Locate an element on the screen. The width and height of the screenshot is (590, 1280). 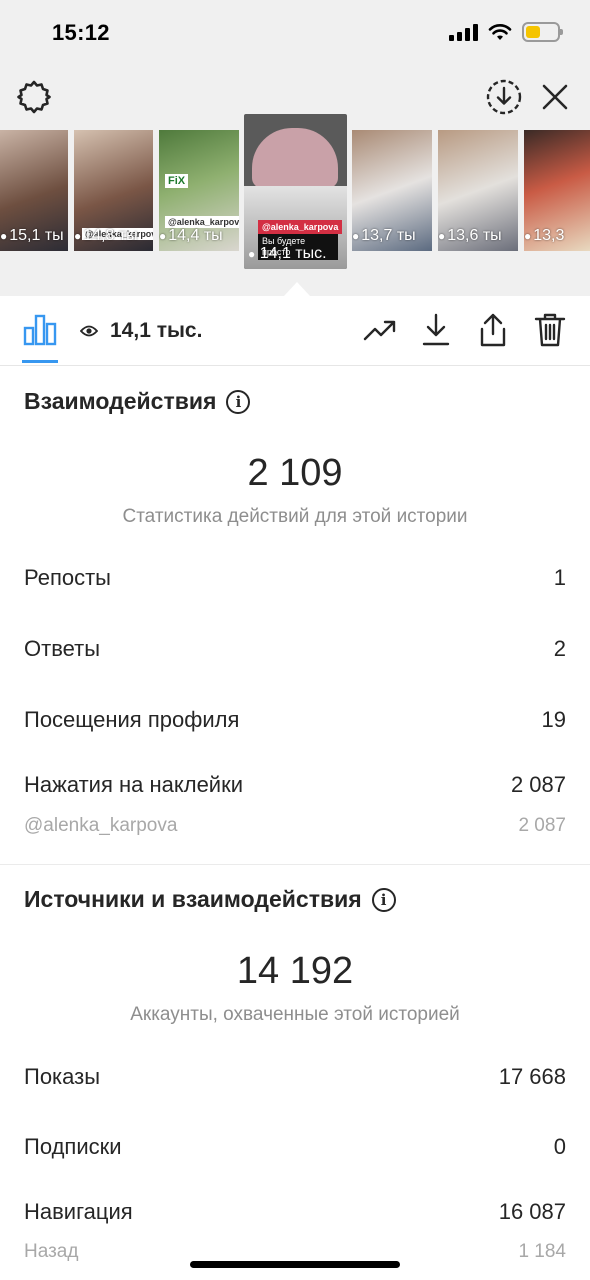
section-divider is located at coordinates (295, 864).